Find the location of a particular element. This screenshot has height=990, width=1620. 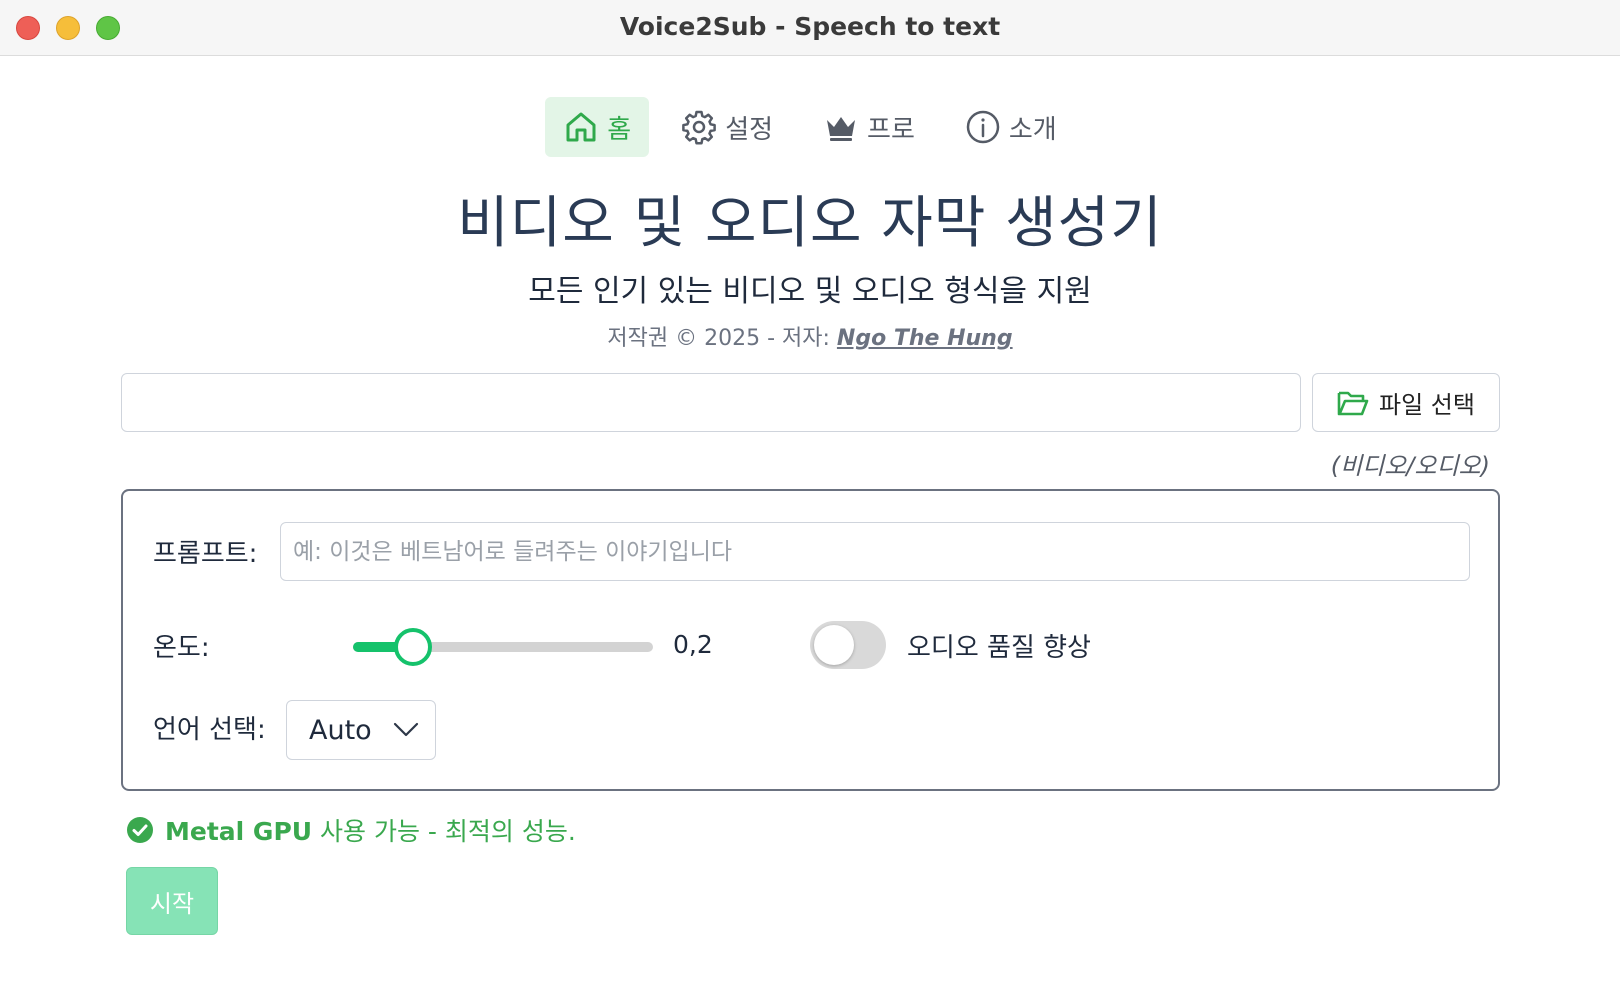

home-icon is located at coordinates (581, 127).